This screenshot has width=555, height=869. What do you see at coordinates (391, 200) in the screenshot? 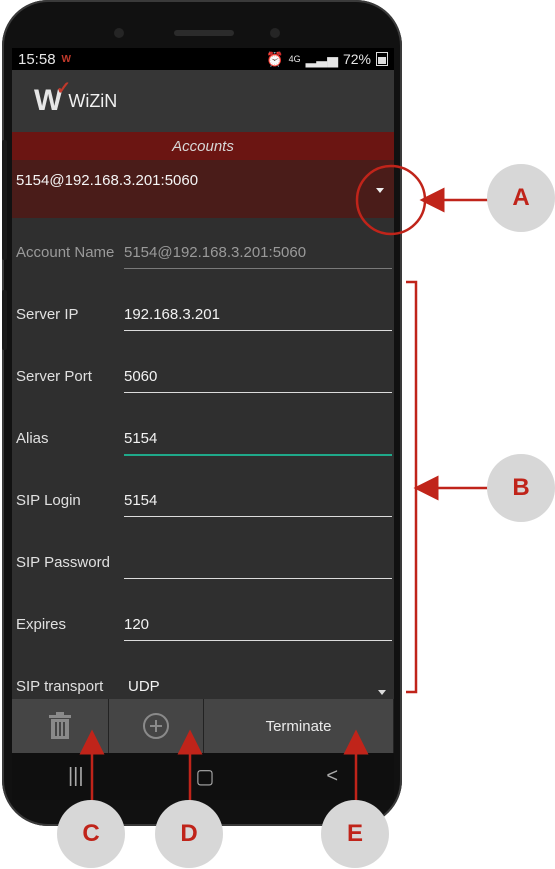
I see `highlight-circle` at bounding box center [391, 200].